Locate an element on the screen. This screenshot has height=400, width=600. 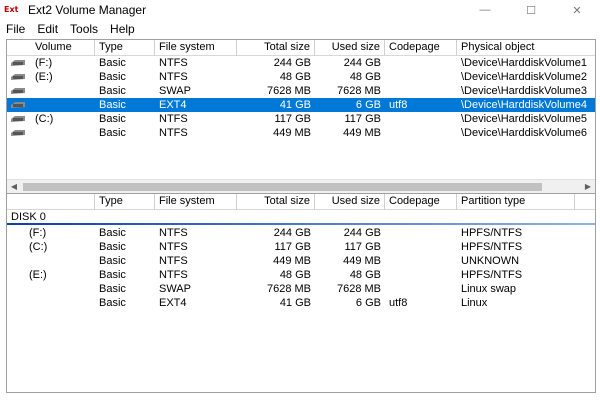
app-icon: Ext is located at coordinates (11, 9).